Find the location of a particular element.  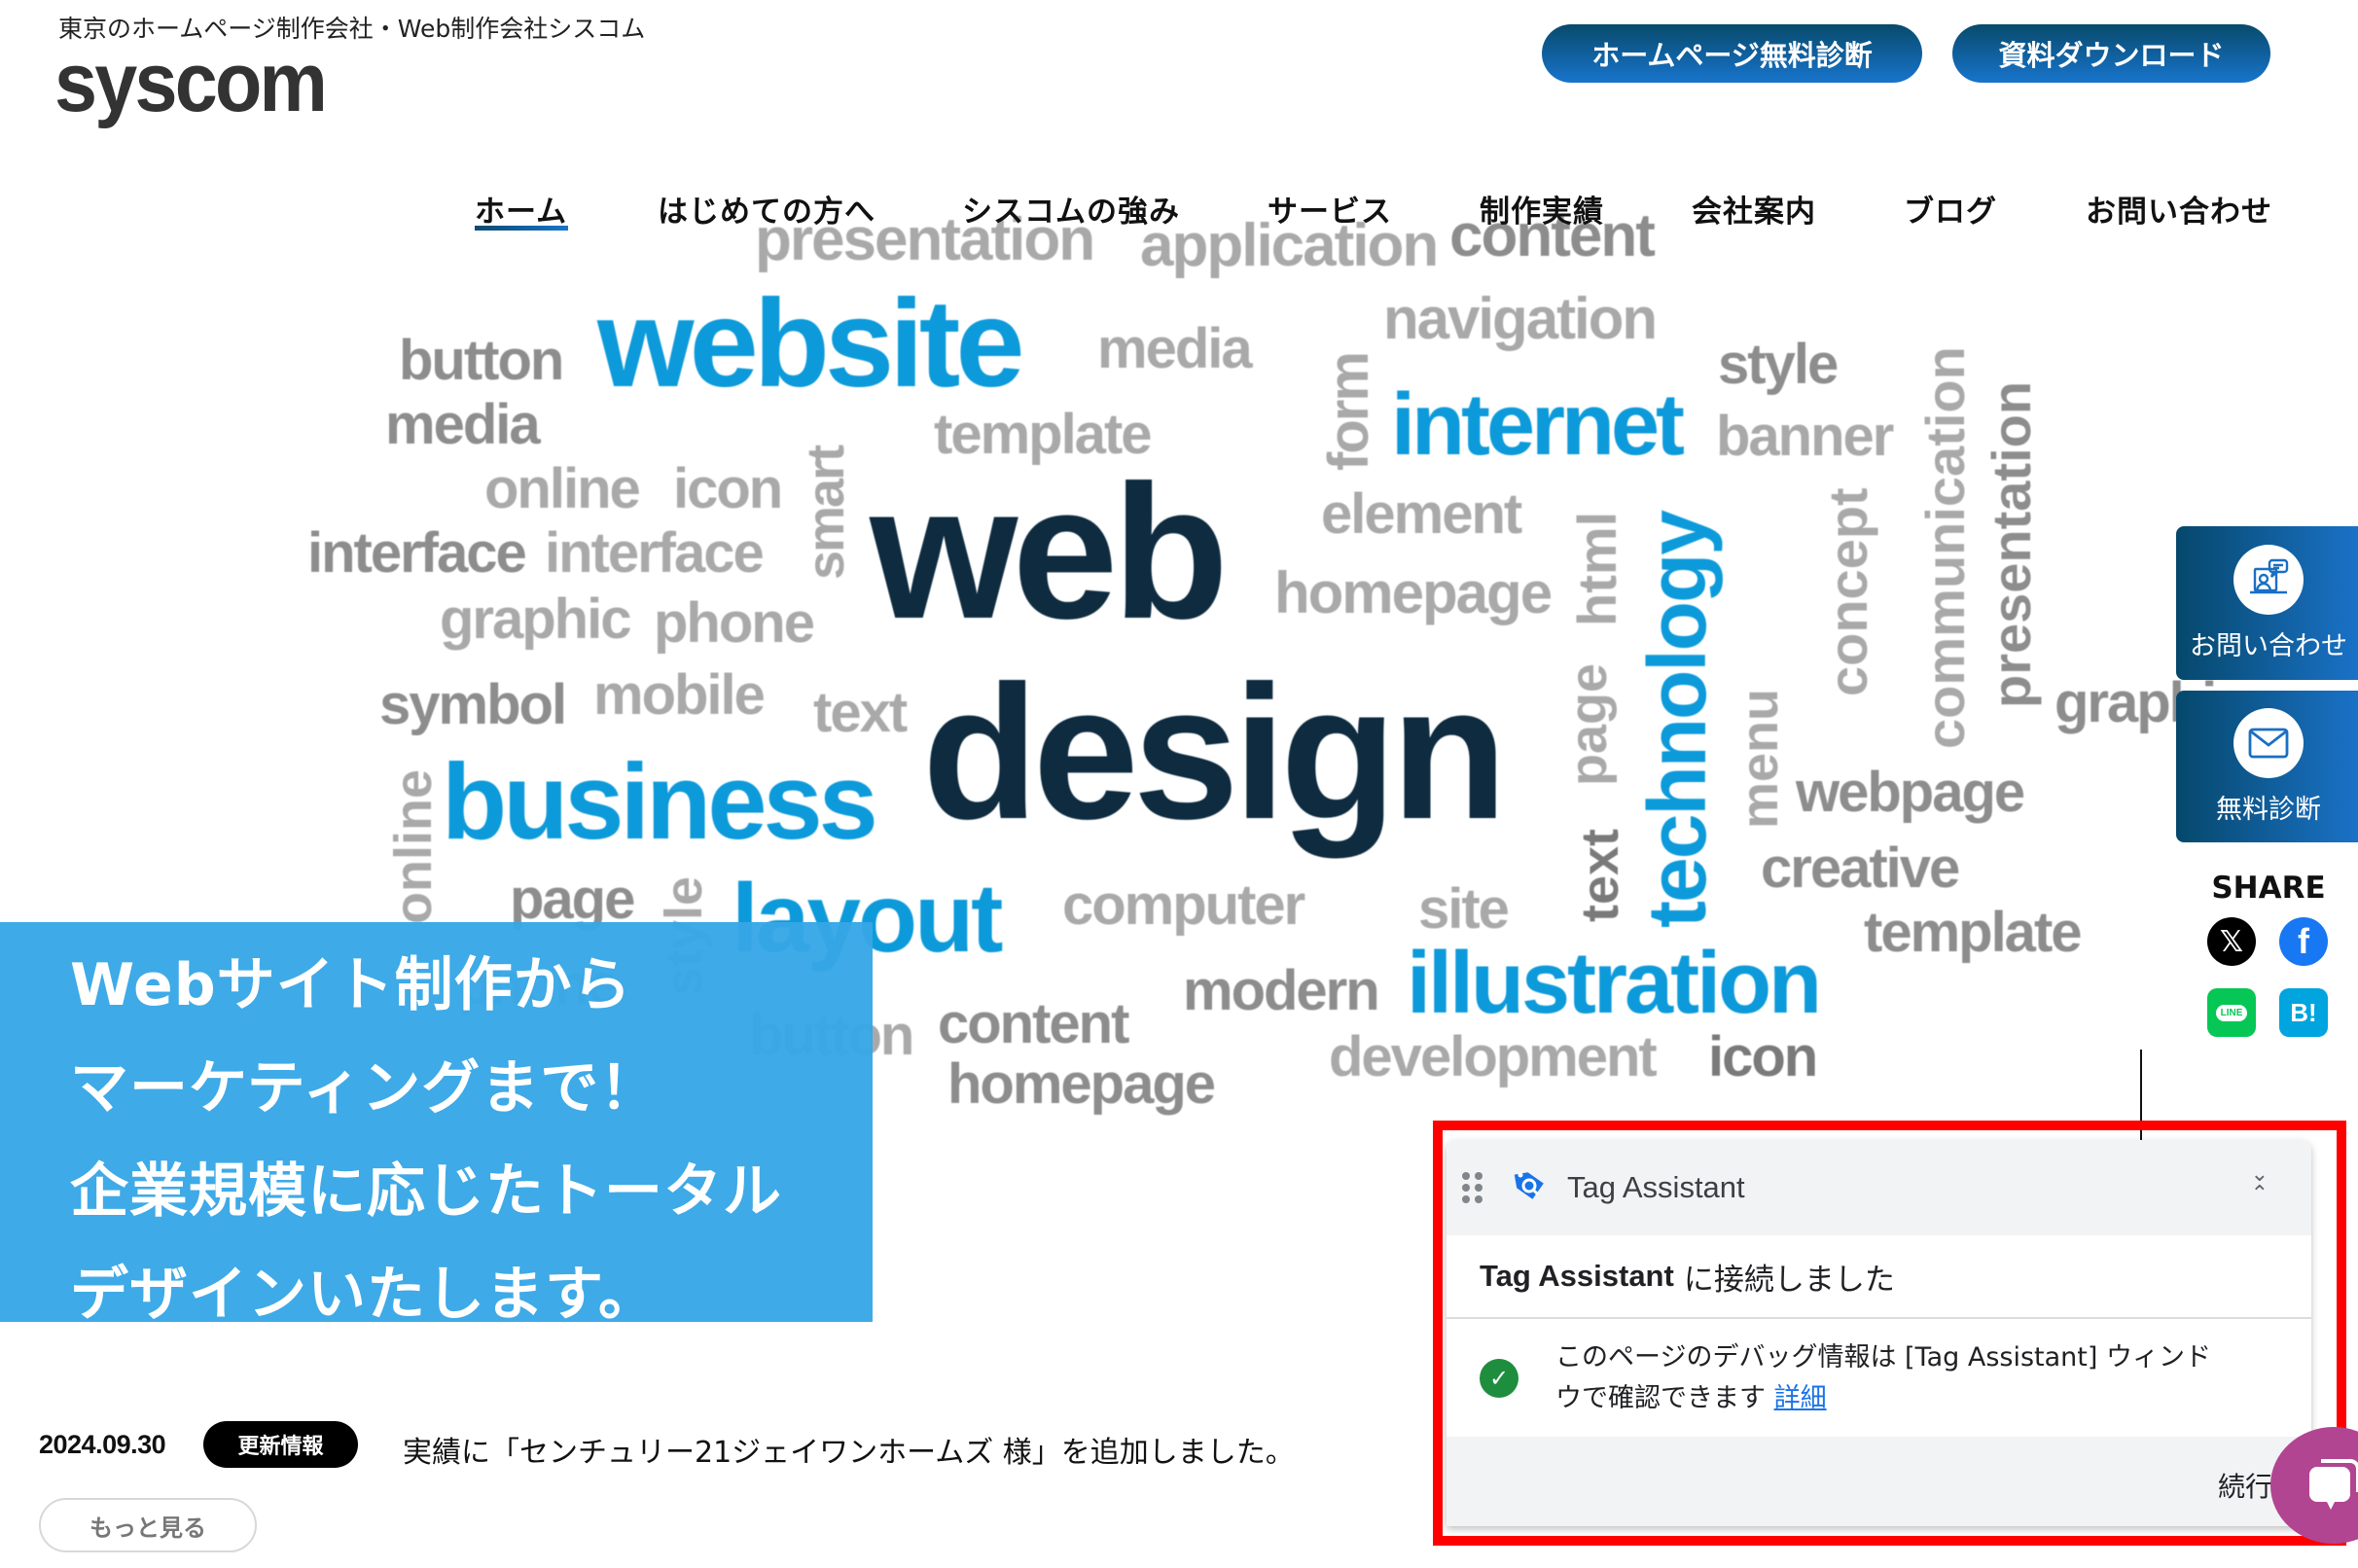

line-logo-text: LINE is located at coordinates (2231, 1012).